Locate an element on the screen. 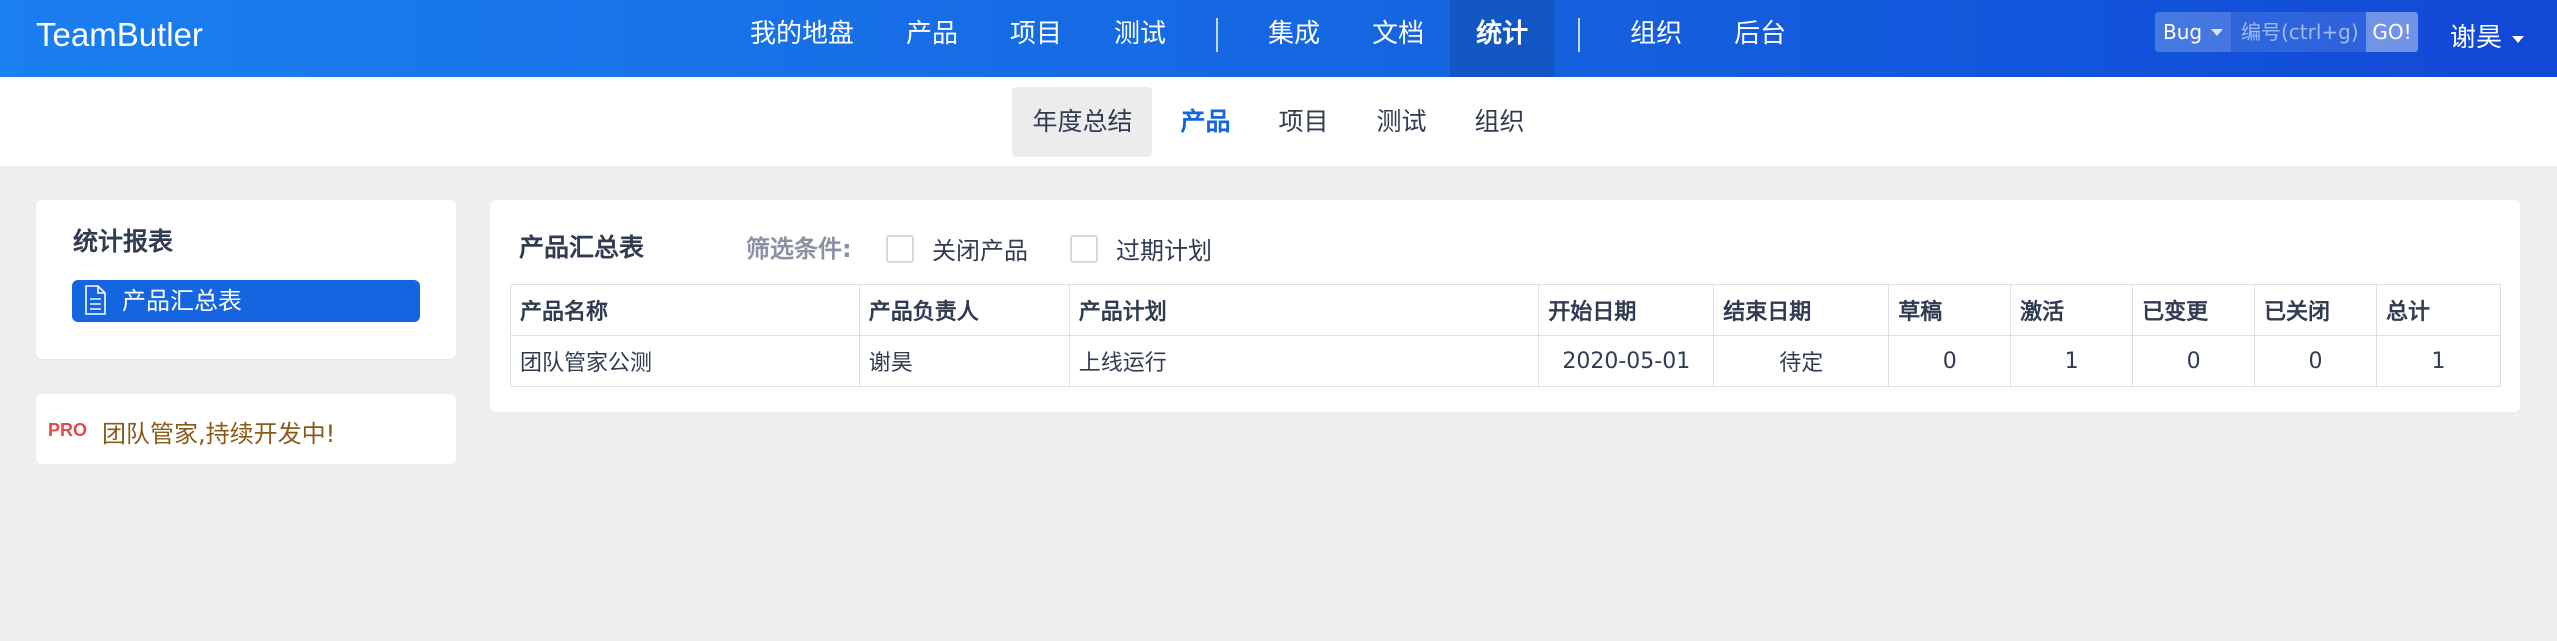  col-product-plan: 产品计划 is located at coordinates (1304, 310).